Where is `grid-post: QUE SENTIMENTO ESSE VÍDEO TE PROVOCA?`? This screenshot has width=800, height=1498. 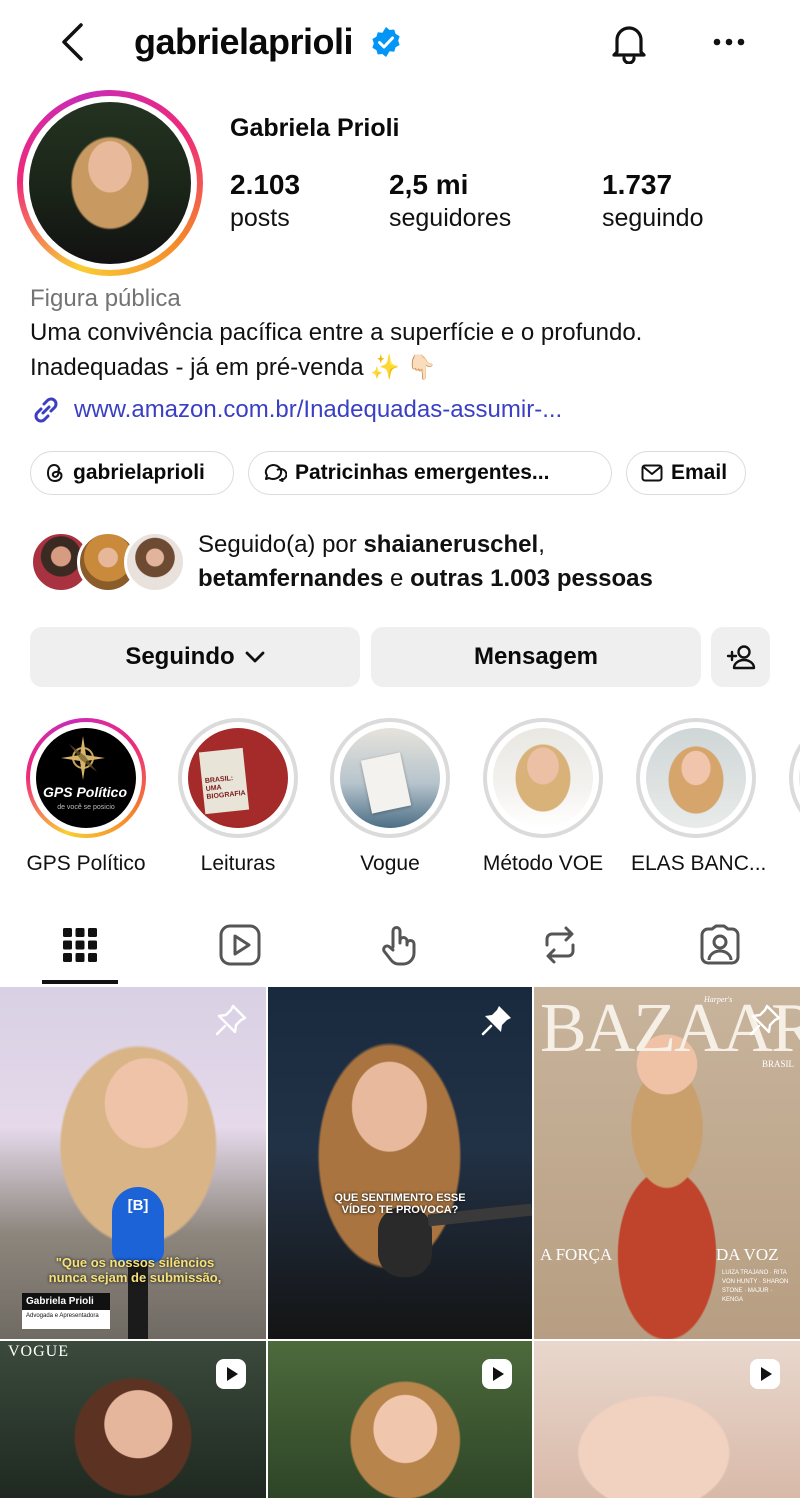 grid-post: QUE SENTIMENTO ESSE VÍDEO TE PROVOCA? is located at coordinates (400, 1163).